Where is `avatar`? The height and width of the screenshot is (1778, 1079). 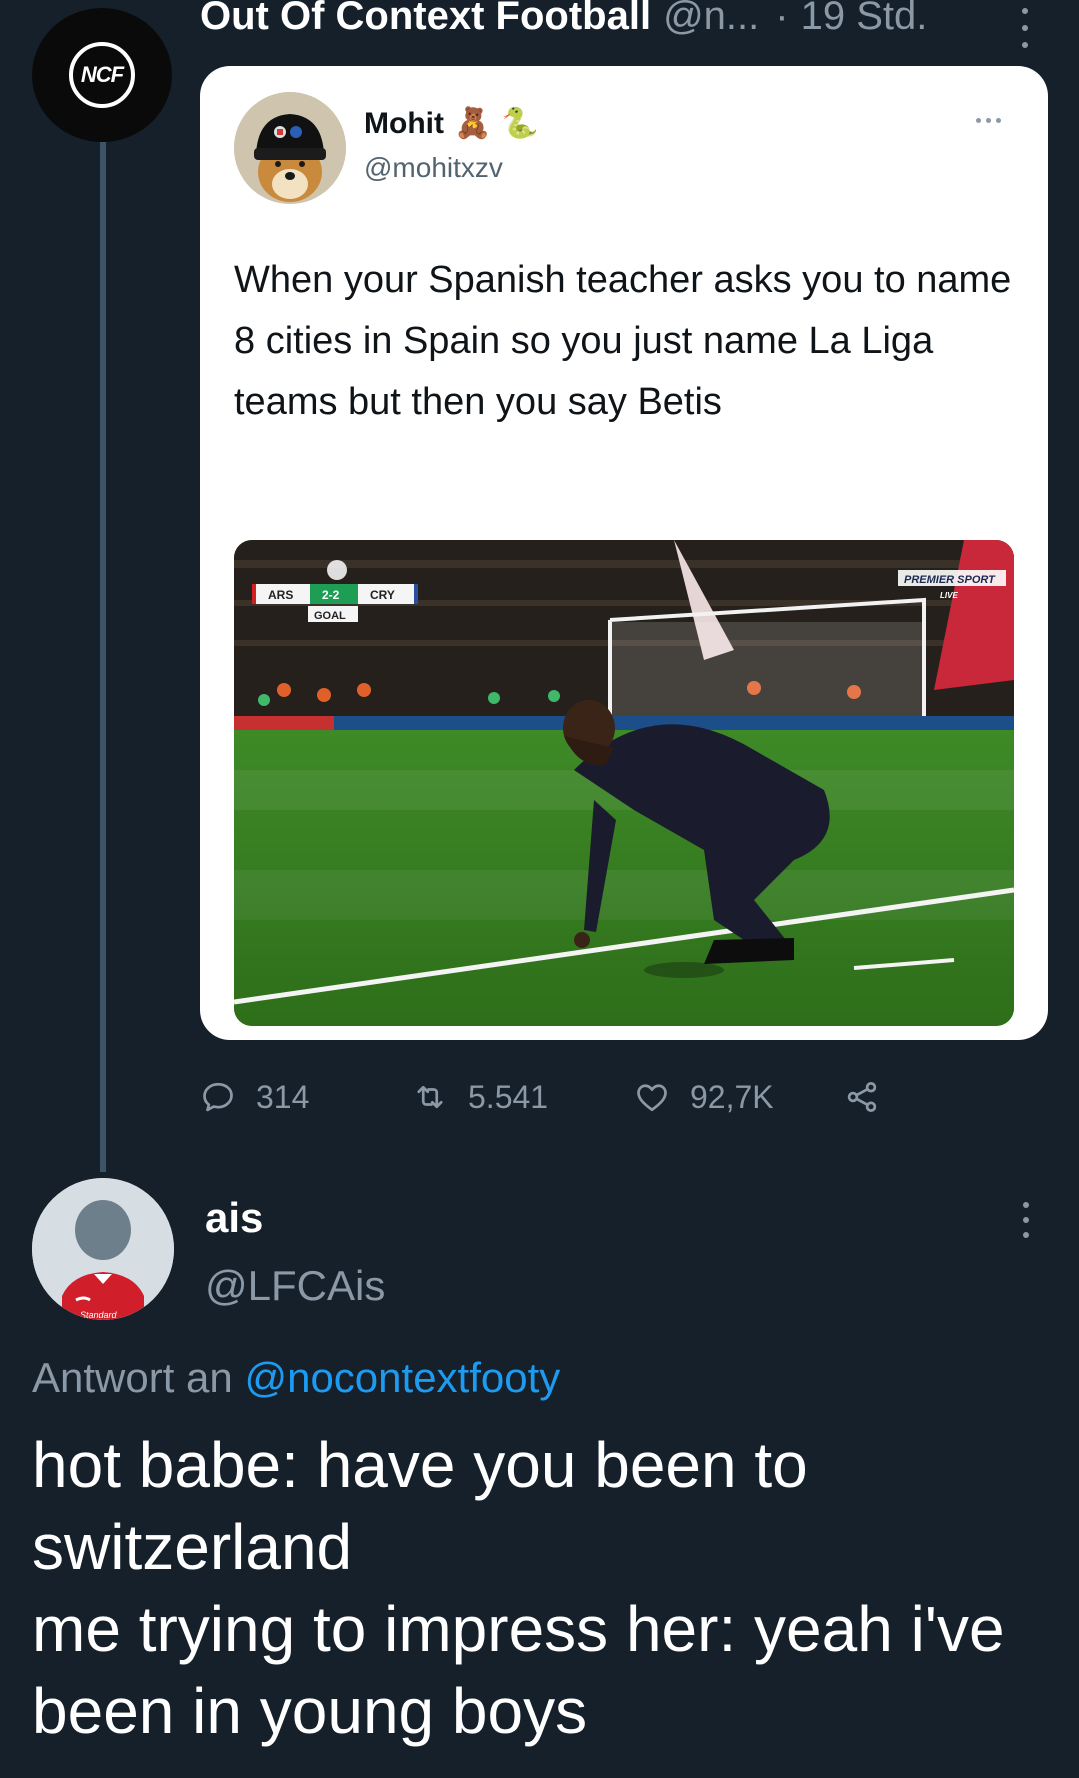 avatar is located at coordinates (290, 148).